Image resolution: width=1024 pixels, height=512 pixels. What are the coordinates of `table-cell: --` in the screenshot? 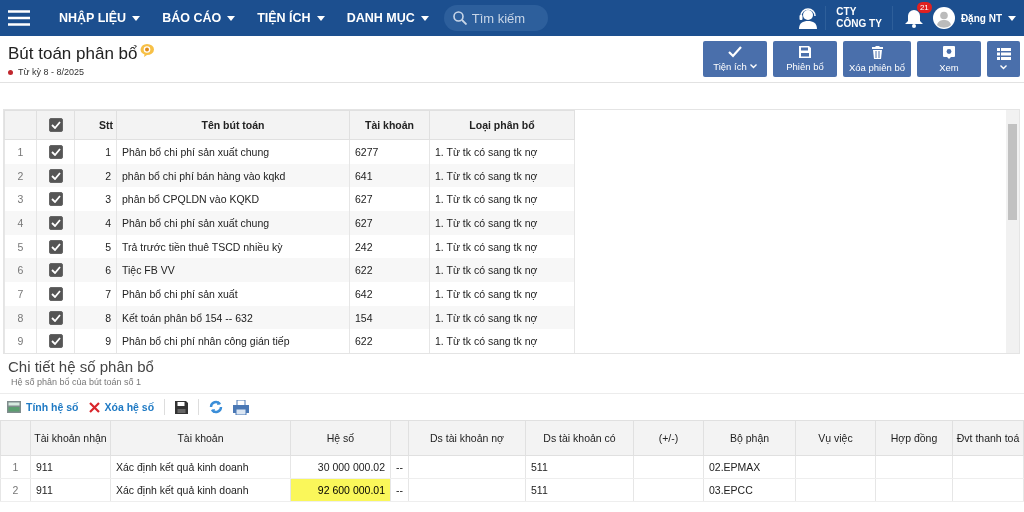 It's located at (399, 467).